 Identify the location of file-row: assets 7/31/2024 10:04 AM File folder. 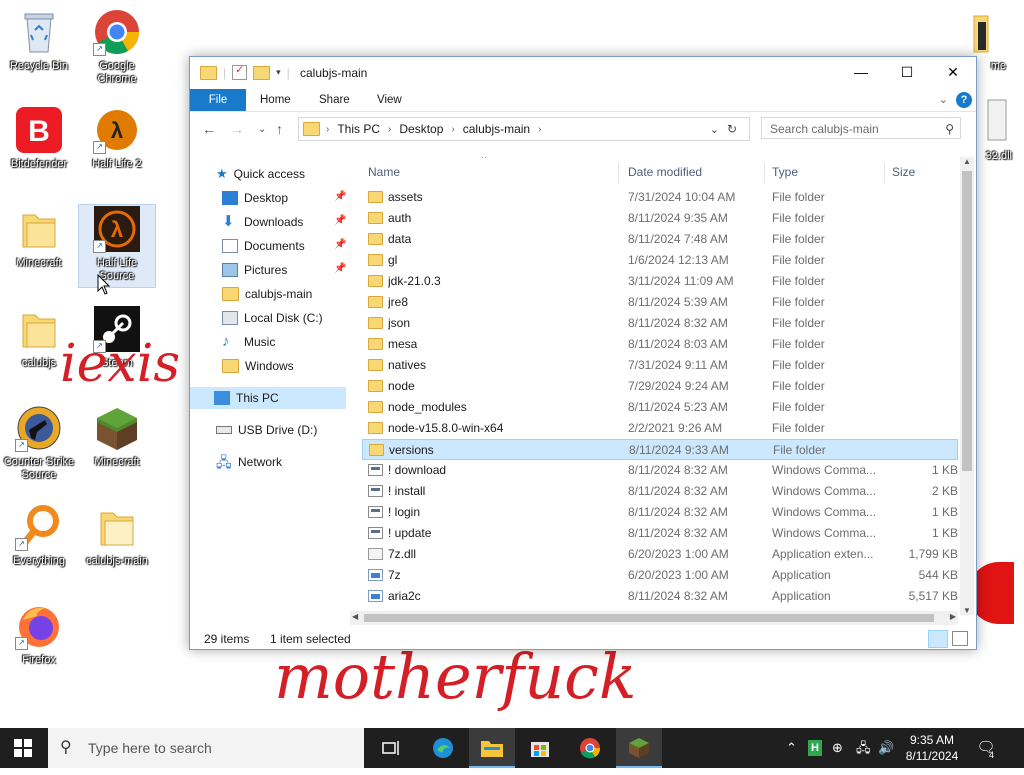
(660, 197).